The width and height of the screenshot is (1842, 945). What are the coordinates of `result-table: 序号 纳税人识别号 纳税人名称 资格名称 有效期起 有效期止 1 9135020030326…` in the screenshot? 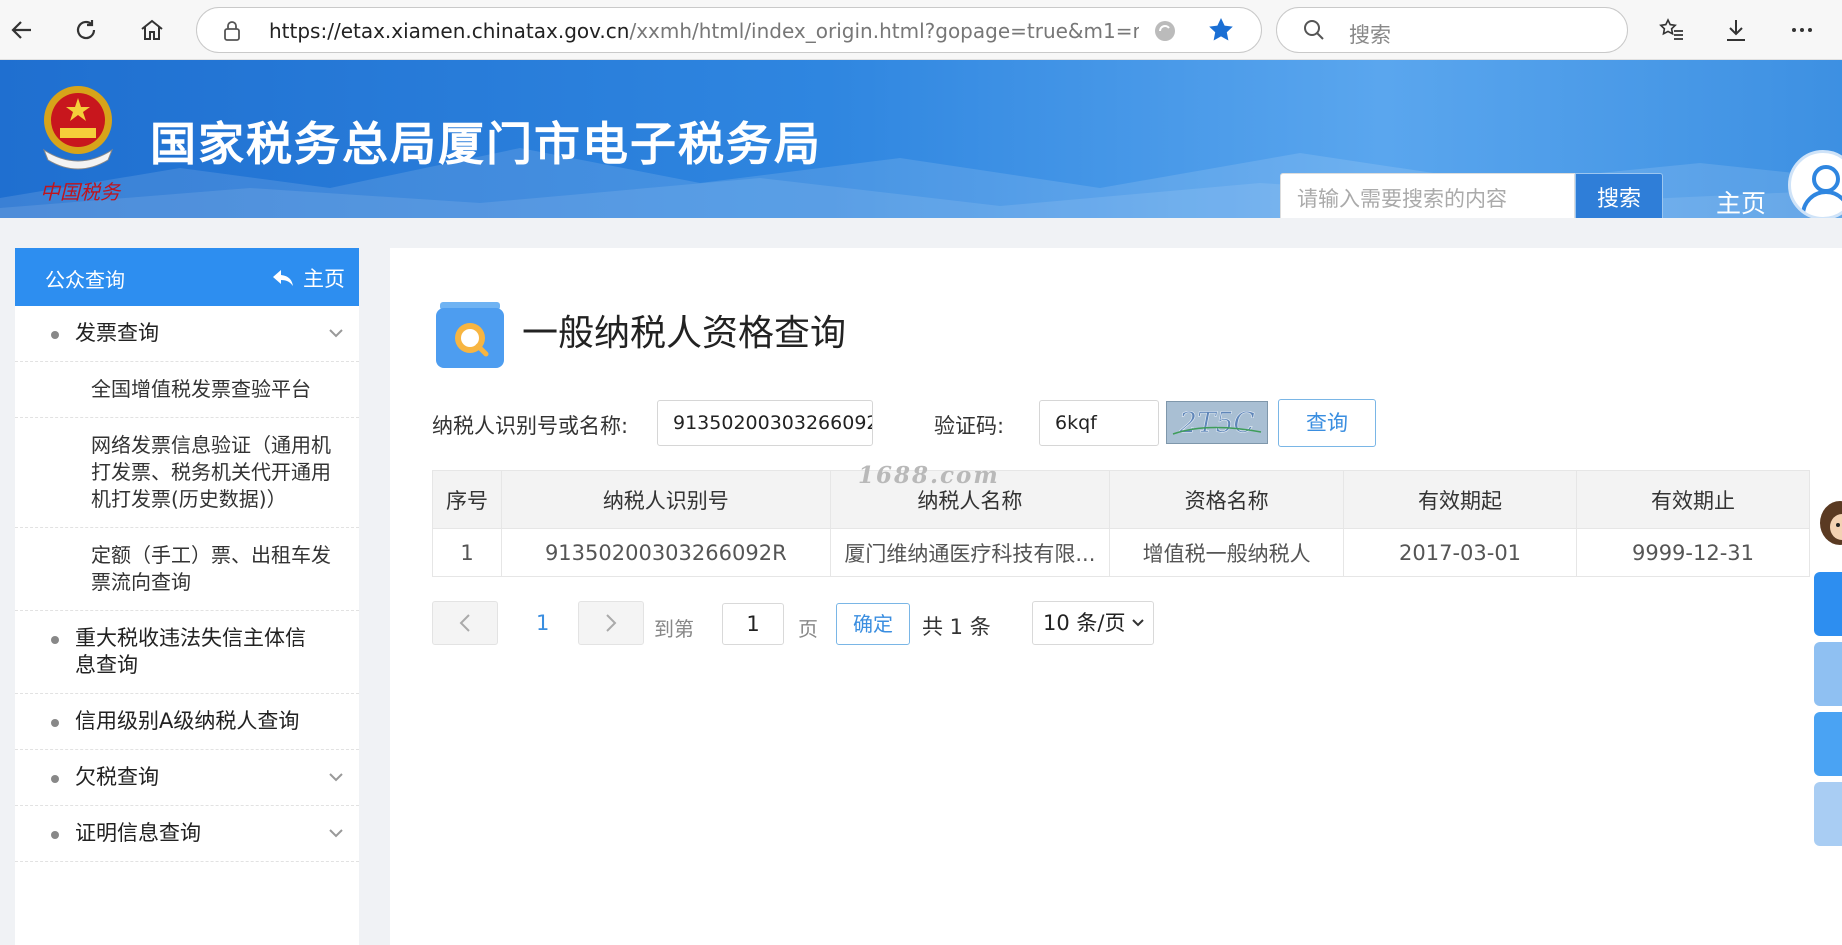 It's located at (1120, 523).